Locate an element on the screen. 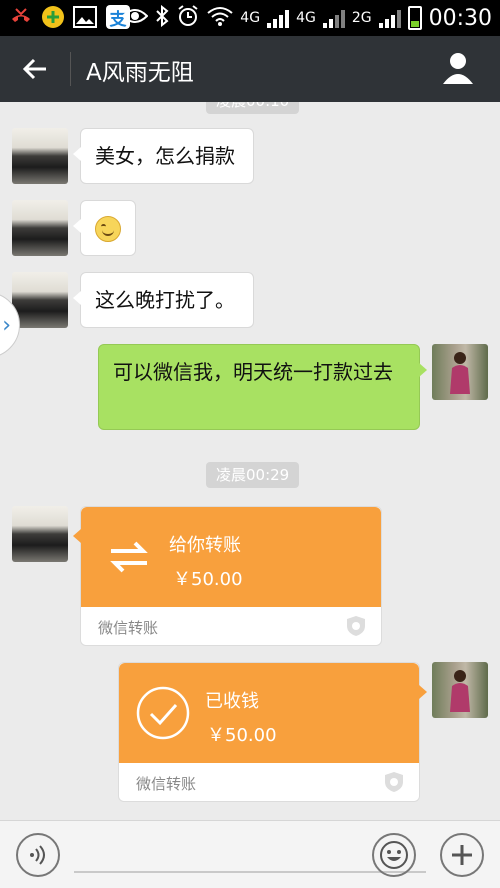  transfer-label: 已收钱 is located at coordinates (232, 701).